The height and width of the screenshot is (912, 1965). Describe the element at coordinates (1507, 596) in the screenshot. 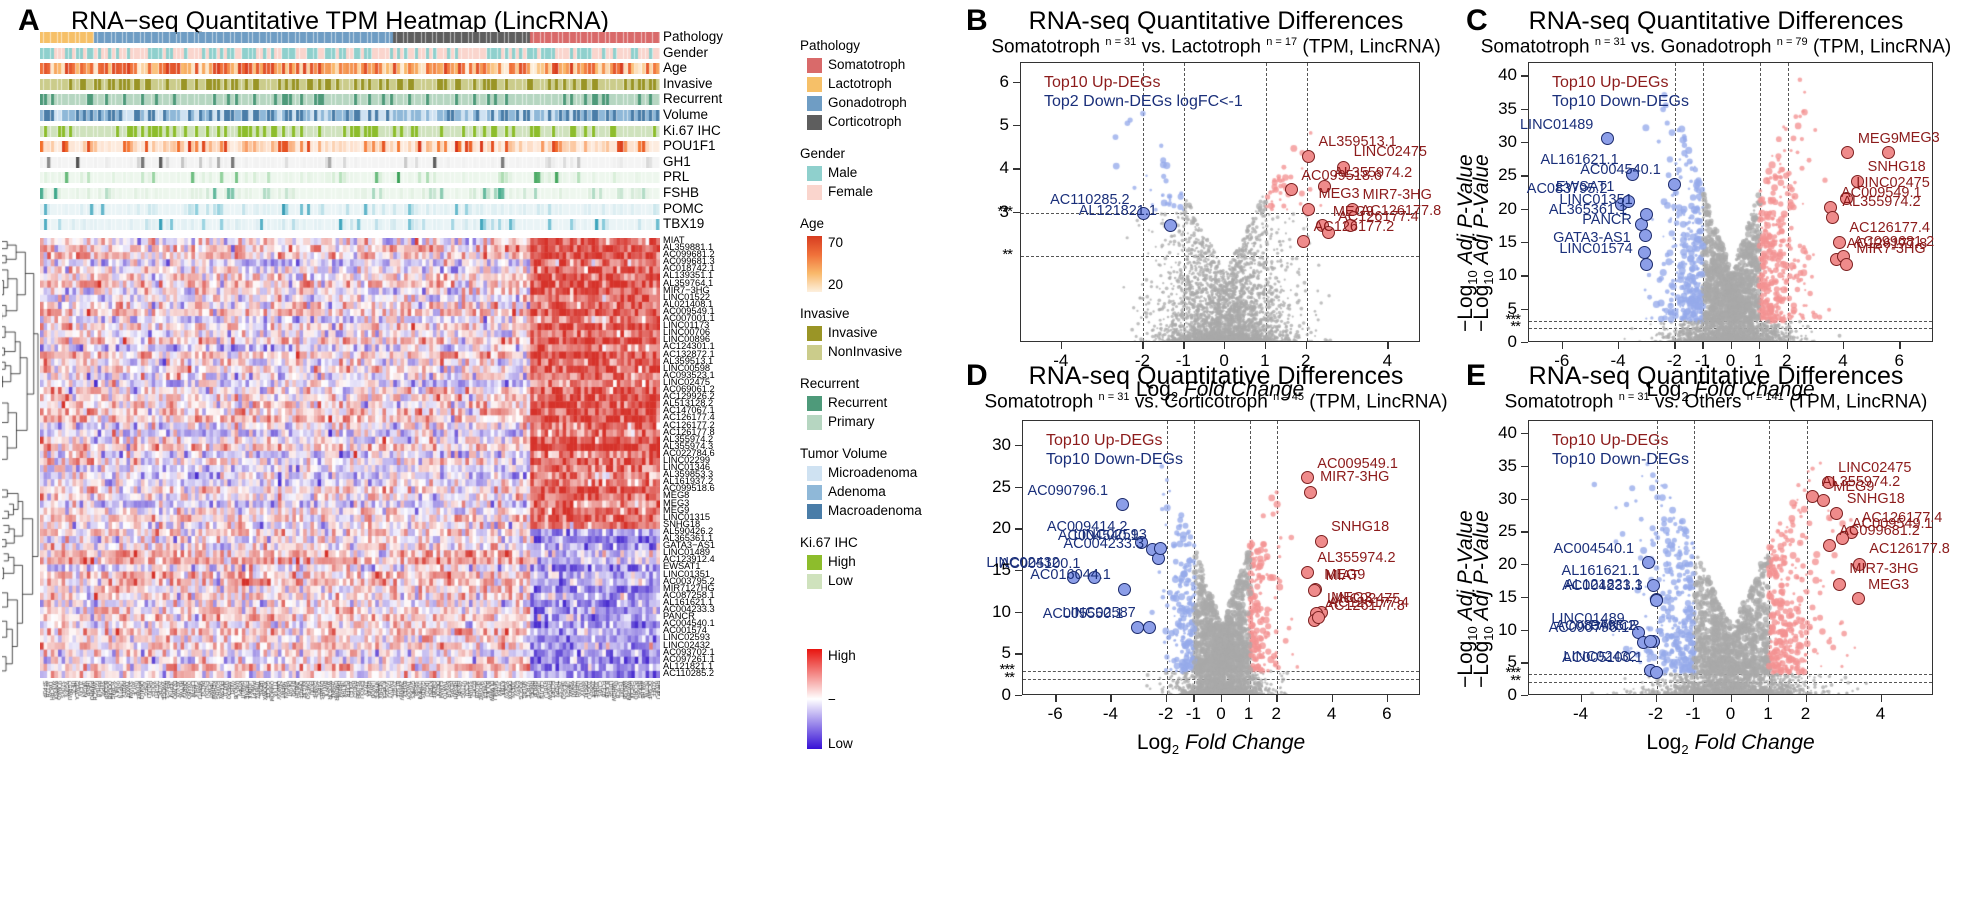

I see `y-tick-label: 15` at that location.